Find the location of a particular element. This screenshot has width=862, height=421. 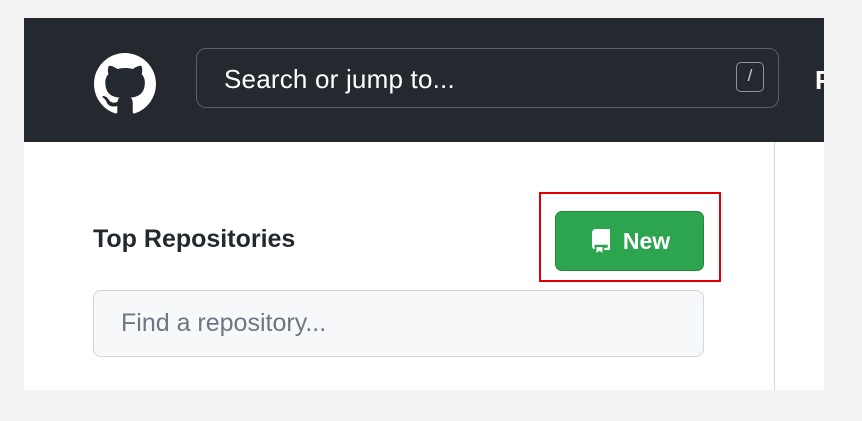

column-divider is located at coordinates (774, 266).